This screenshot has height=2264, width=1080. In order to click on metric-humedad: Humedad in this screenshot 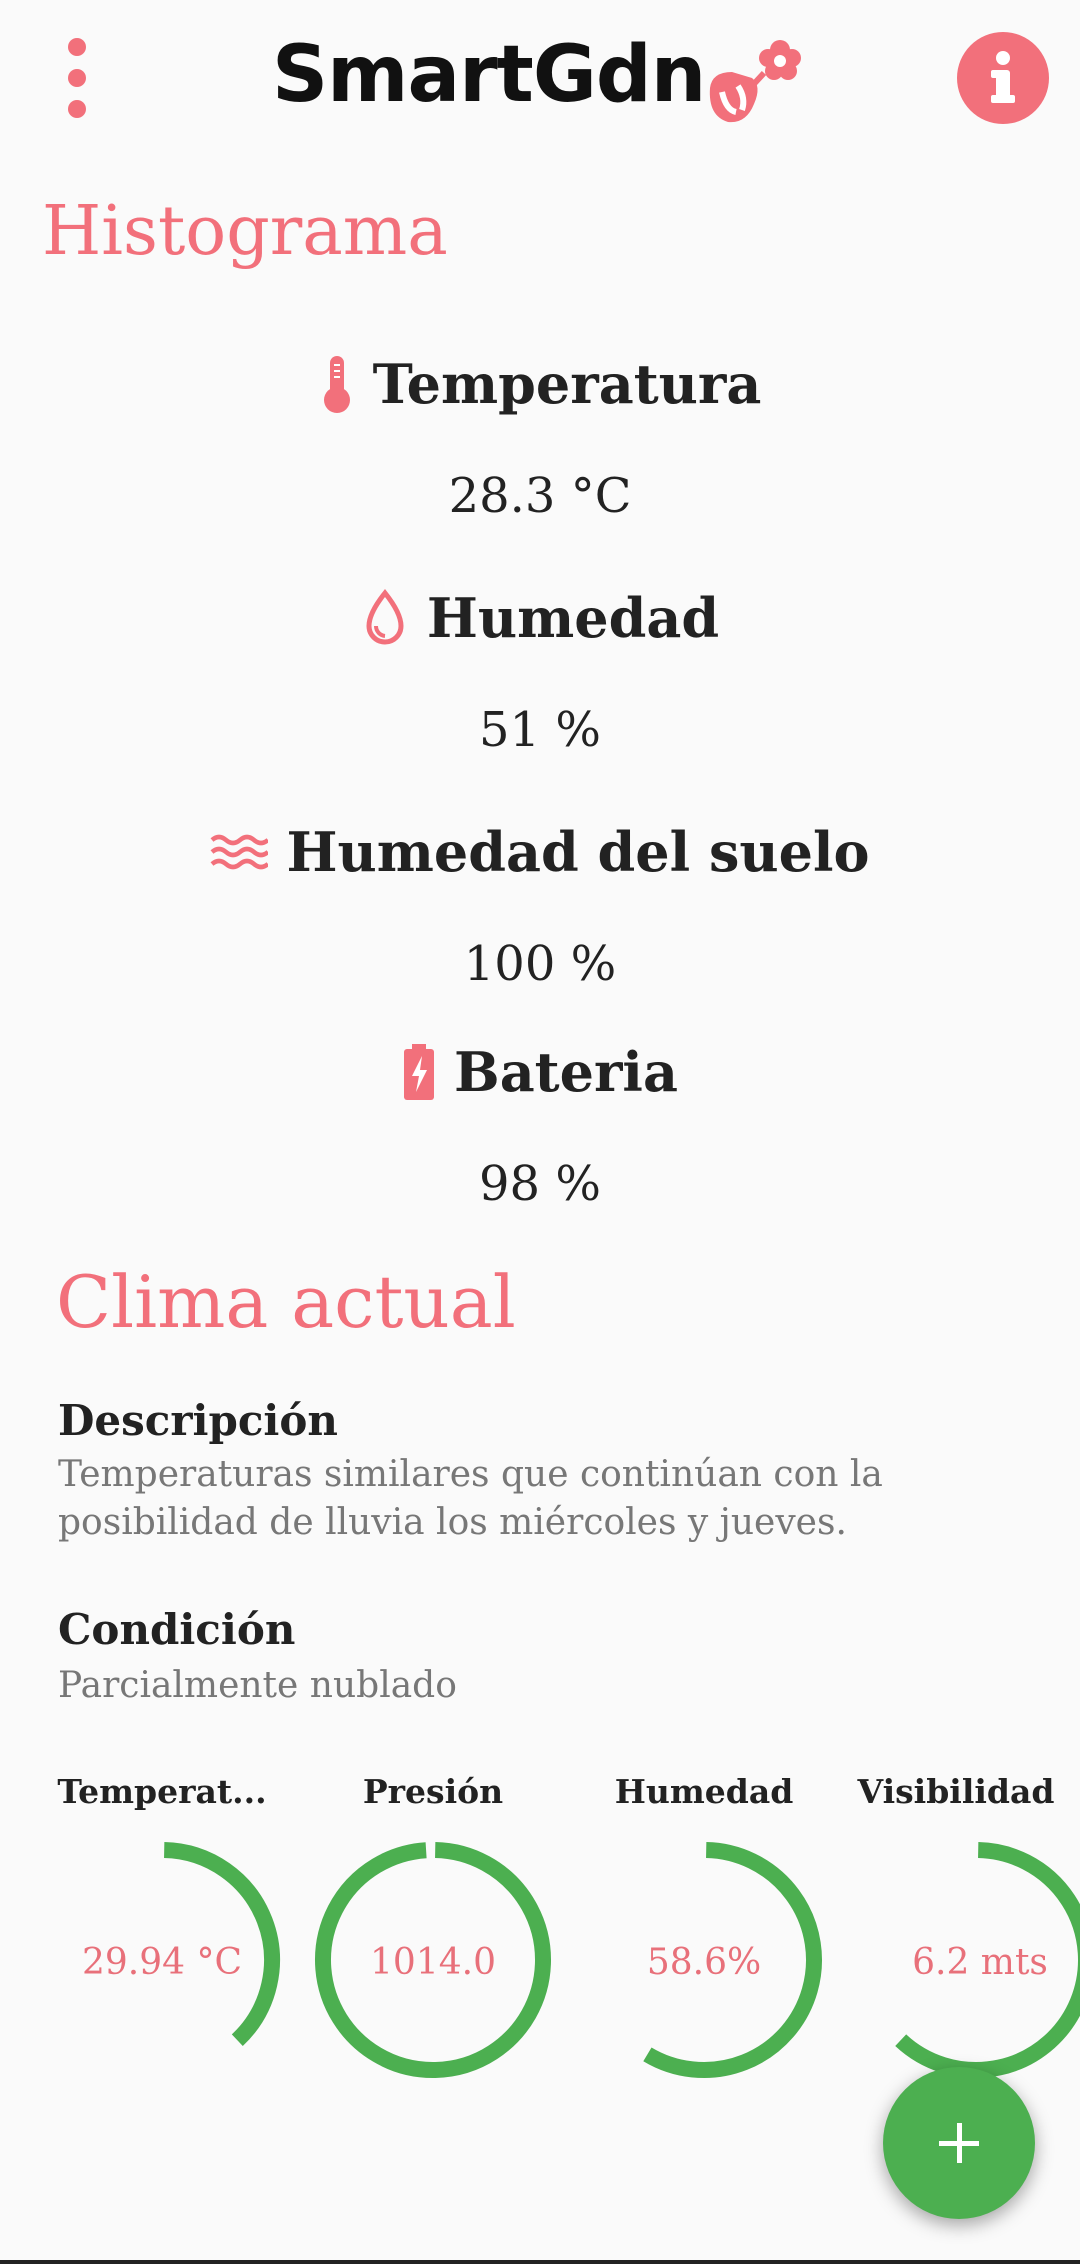, I will do `click(540, 618)`.